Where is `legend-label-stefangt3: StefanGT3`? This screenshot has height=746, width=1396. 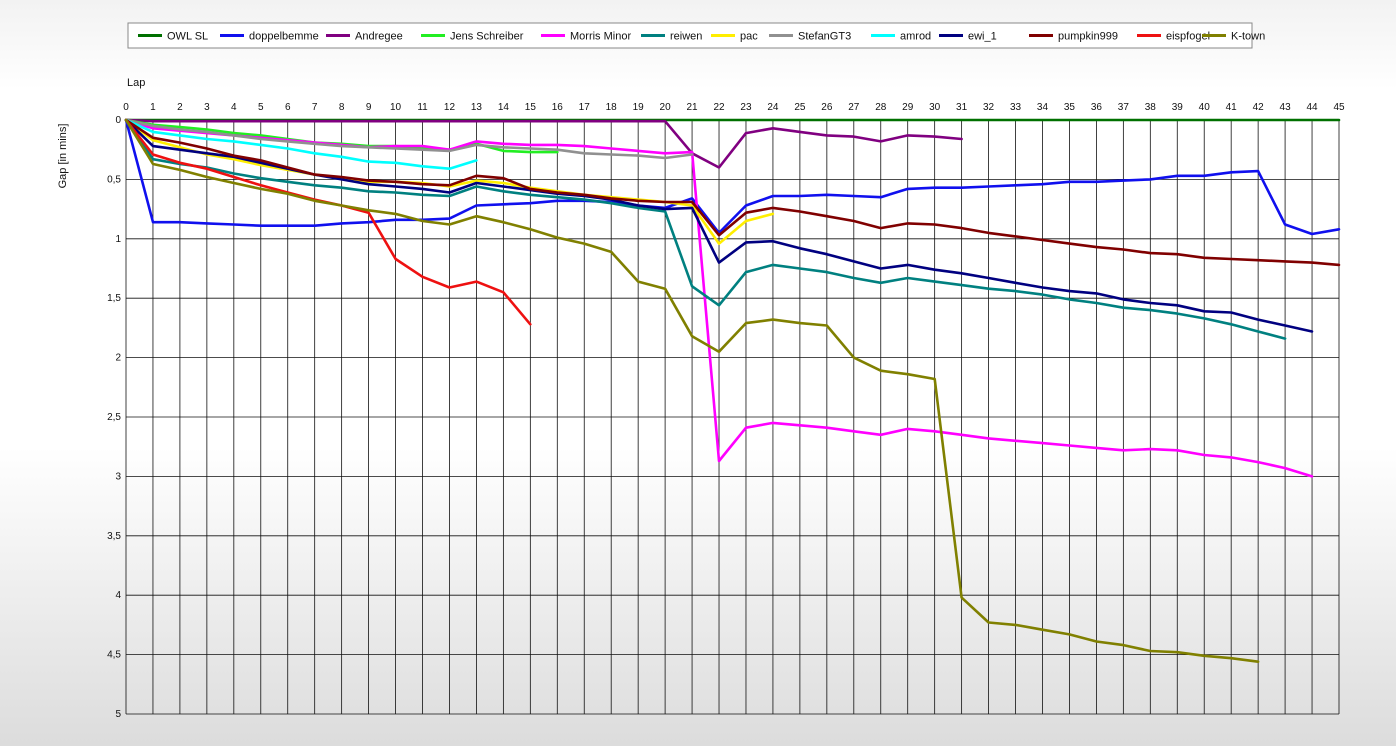 legend-label-stefangt3: StefanGT3 is located at coordinates (824, 37).